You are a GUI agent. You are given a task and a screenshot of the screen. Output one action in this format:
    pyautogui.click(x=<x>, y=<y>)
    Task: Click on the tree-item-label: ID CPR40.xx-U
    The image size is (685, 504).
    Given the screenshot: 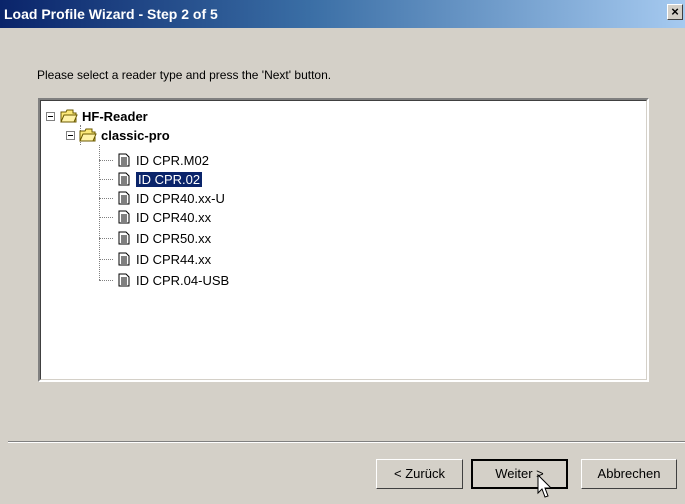 What is the action you would take?
    pyautogui.click(x=180, y=198)
    